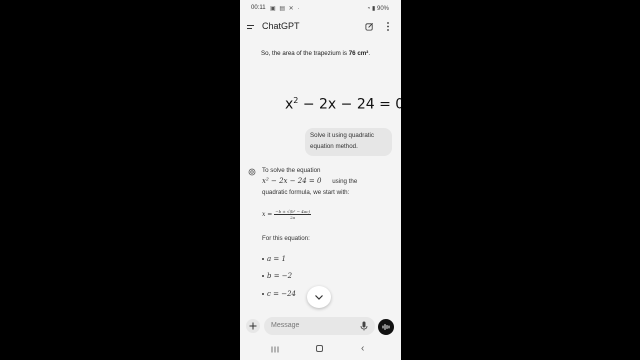 This screenshot has width=640, height=360. I want to click on status-right: ◔ ▮ 90%, so click(378, 8).